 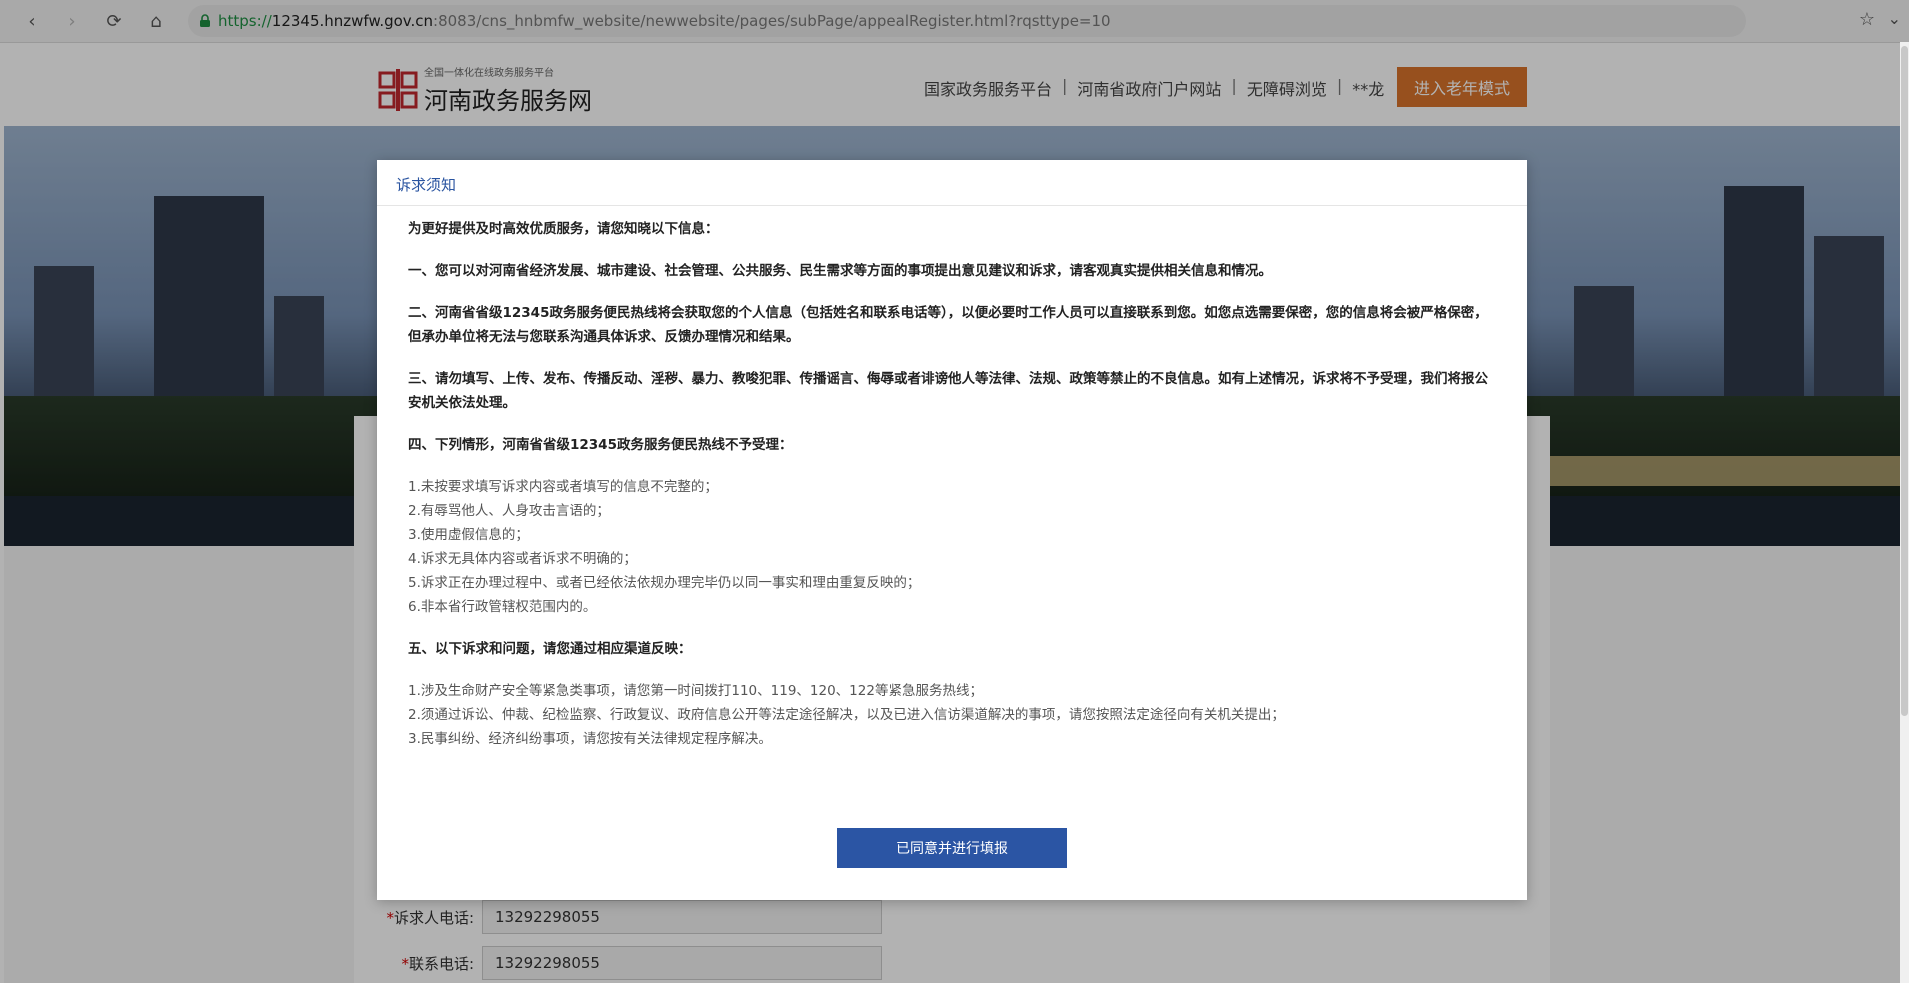 What do you see at coordinates (600, 445) in the screenshot?
I see `notice-item-4: 四、下列情形，河南省省级12345政务服务便民热线不予受理：` at bounding box center [600, 445].